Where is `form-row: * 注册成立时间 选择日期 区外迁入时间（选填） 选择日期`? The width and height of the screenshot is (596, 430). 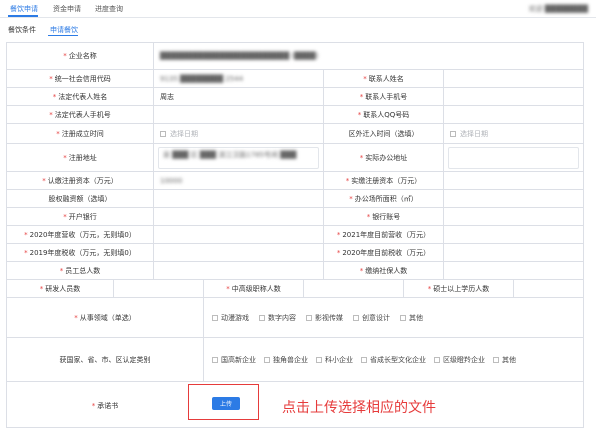
form-row: * 注册成立时间 选择日期 区外迁入时间（选填） 选择日期 is located at coordinates (295, 133).